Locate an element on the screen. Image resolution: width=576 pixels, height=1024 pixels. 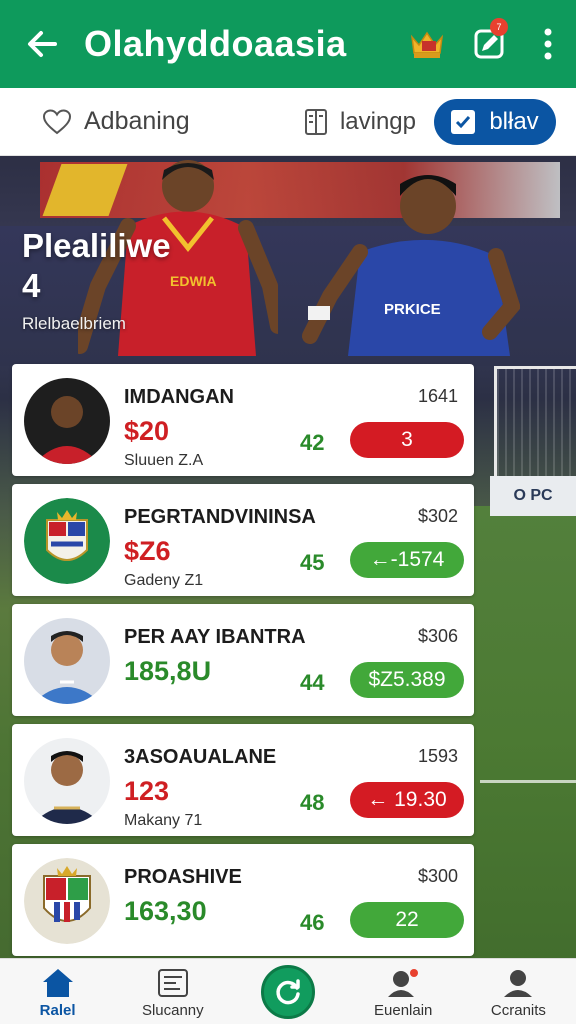
nav-profile: Ccranits is located at coordinates (518, 991).